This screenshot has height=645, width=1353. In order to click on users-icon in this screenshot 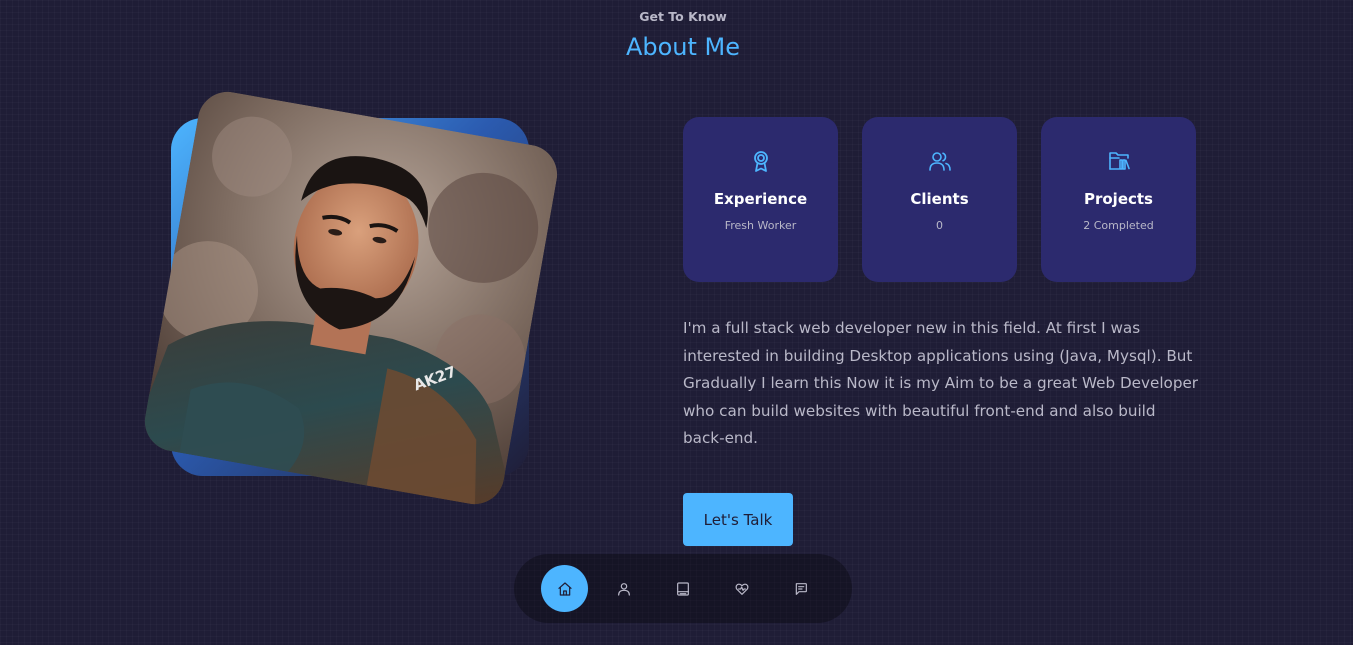, I will do `click(940, 161)`.